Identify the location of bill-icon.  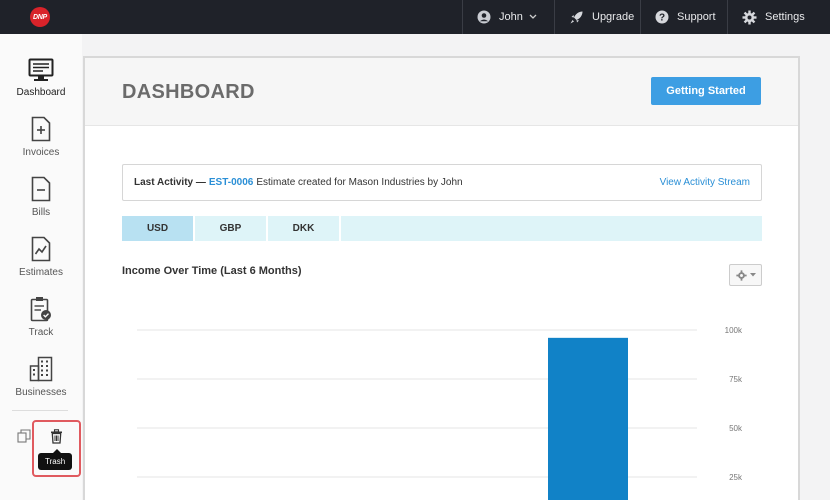
(41, 189).